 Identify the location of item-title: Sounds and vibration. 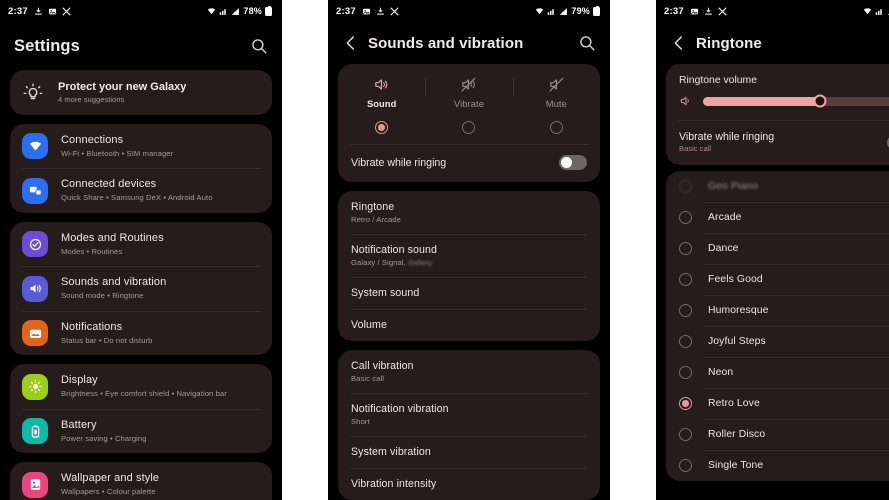
(114, 282).